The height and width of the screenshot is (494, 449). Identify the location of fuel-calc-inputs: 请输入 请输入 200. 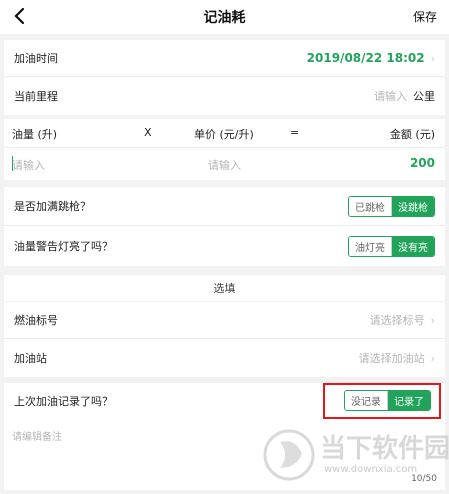
(224, 164).